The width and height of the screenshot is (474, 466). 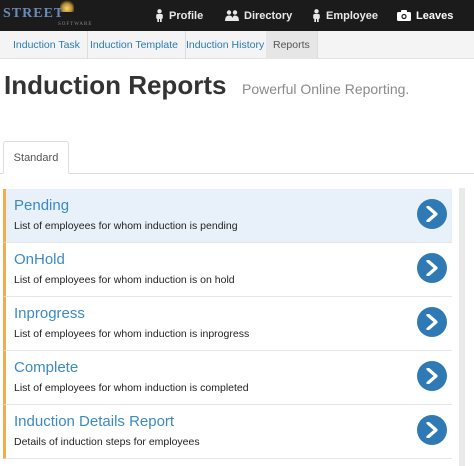 I want to click on nav-profile: Profile, so click(x=179, y=15).